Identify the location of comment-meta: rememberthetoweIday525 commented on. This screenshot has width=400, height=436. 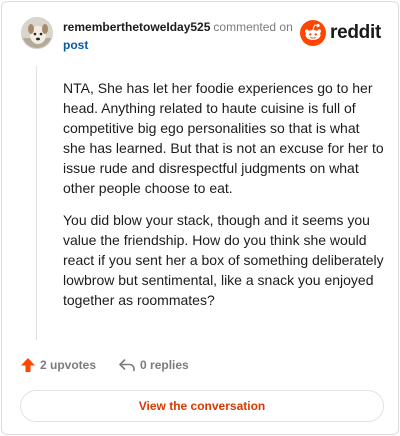
(178, 27).